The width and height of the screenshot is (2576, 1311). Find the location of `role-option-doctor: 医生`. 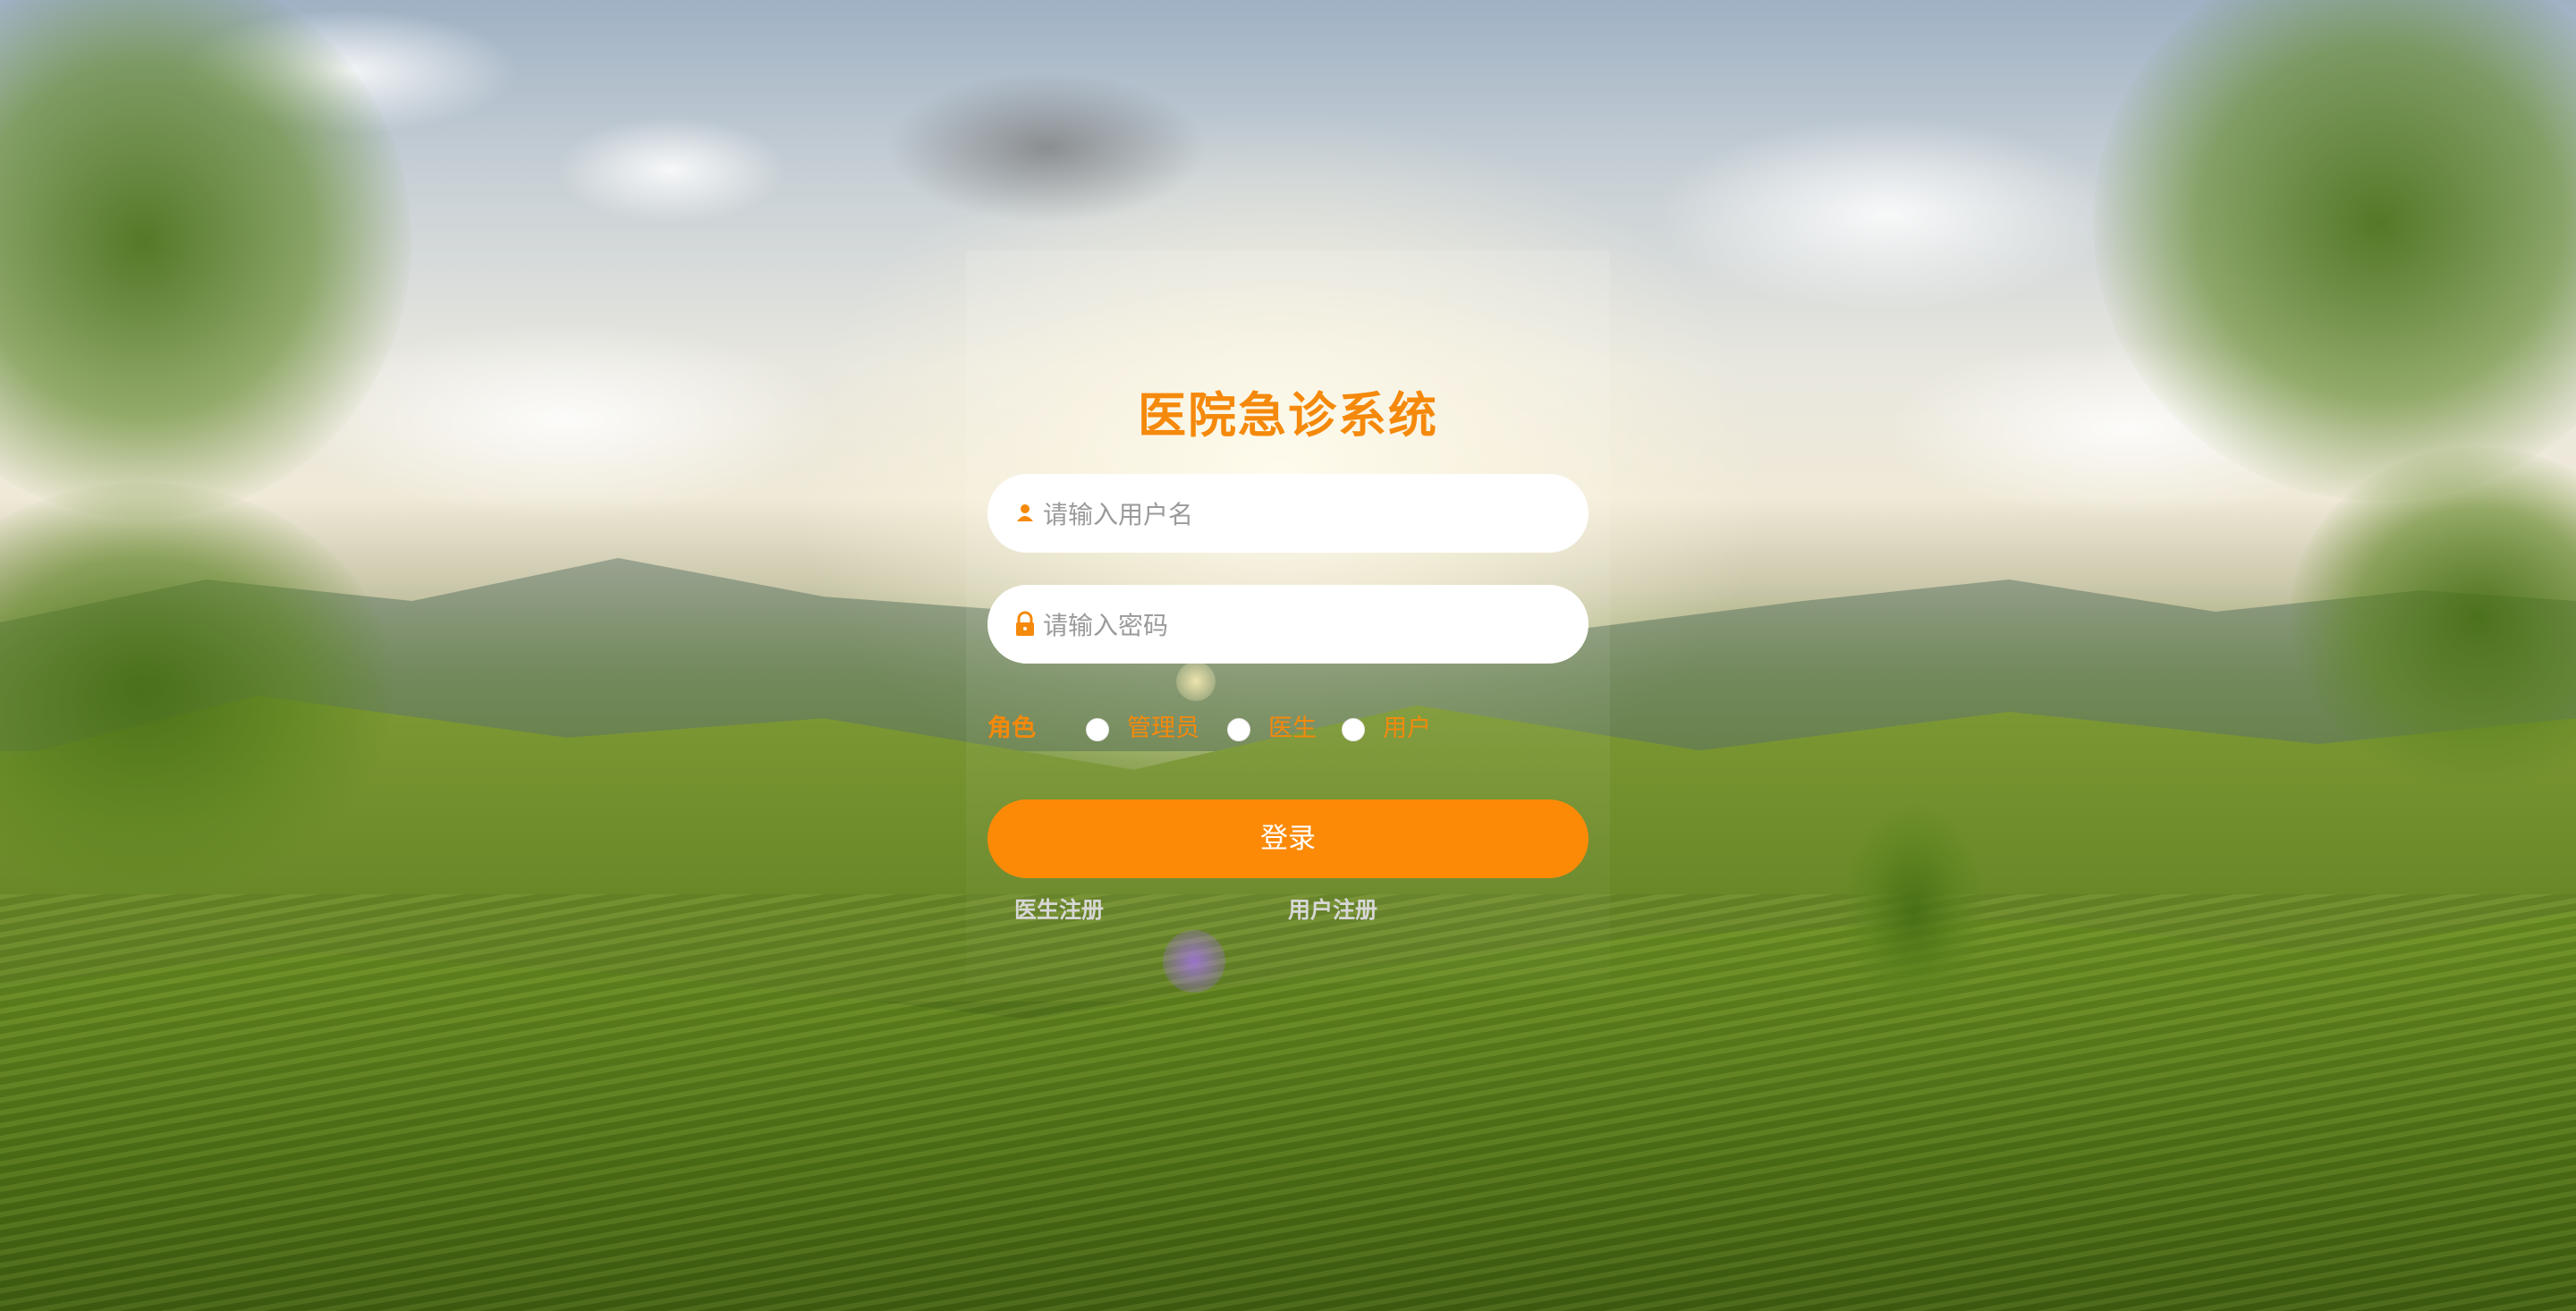

role-option-doctor: 医生 is located at coordinates (1292, 729).